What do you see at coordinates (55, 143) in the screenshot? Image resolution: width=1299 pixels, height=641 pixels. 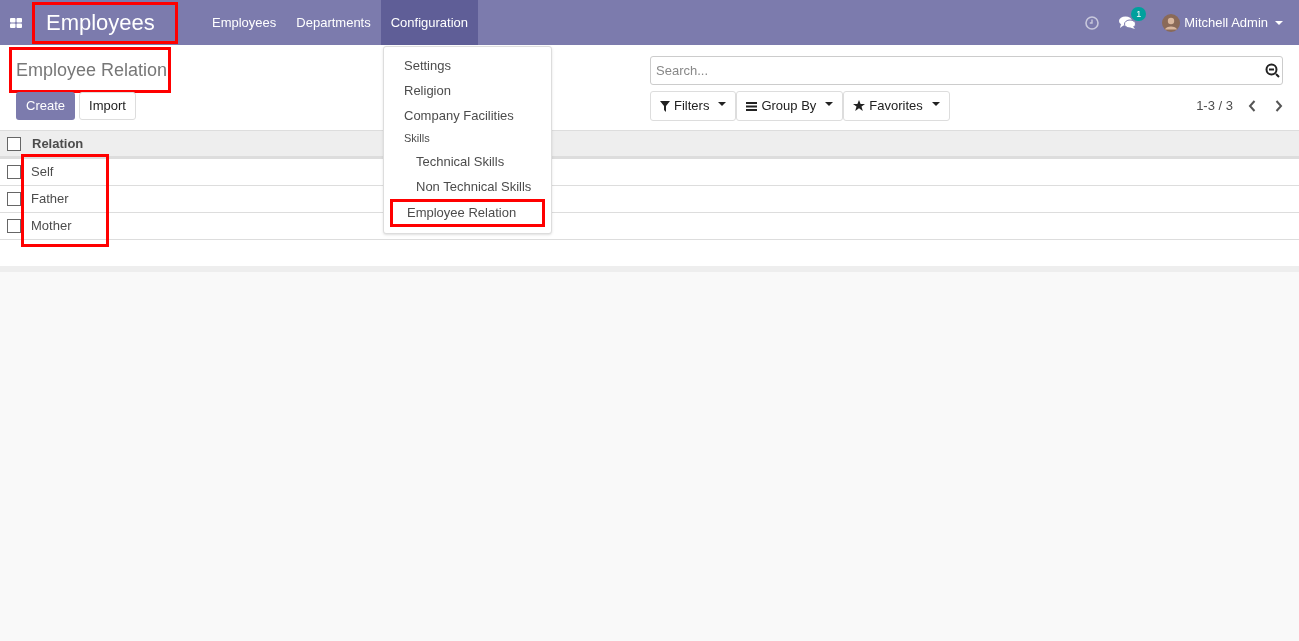 I see `column-header: Relation` at bounding box center [55, 143].